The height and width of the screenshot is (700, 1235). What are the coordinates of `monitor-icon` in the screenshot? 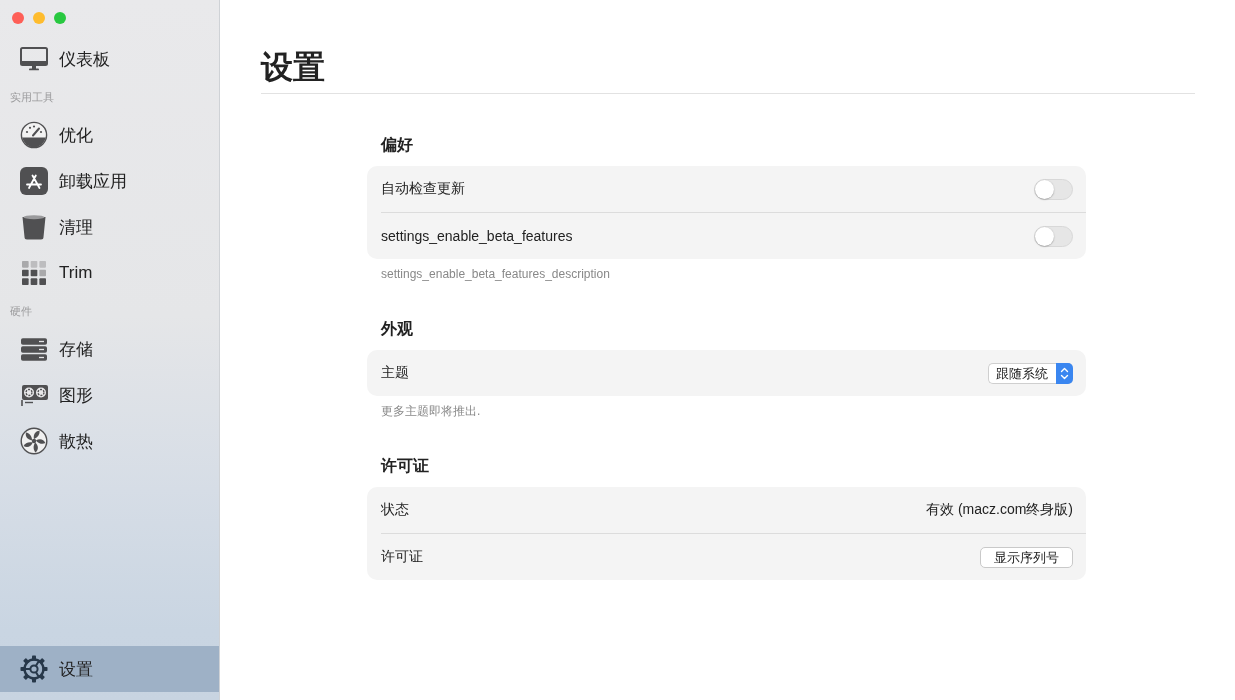 It's located at (34, 59).